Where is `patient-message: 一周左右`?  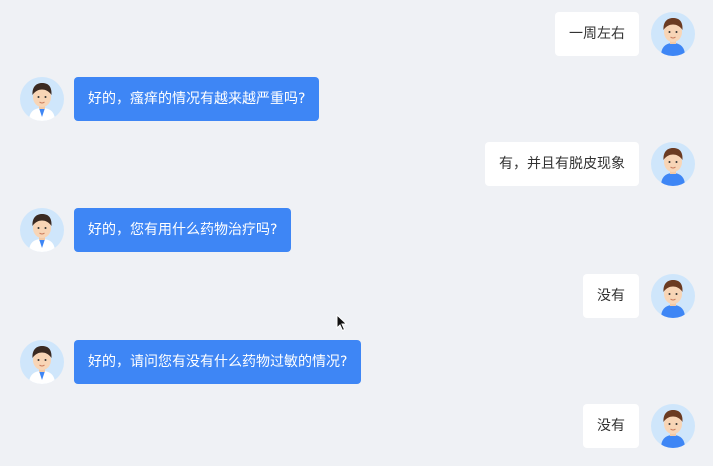 patient-message: 一周左右 is located at coordinates (625, 34).